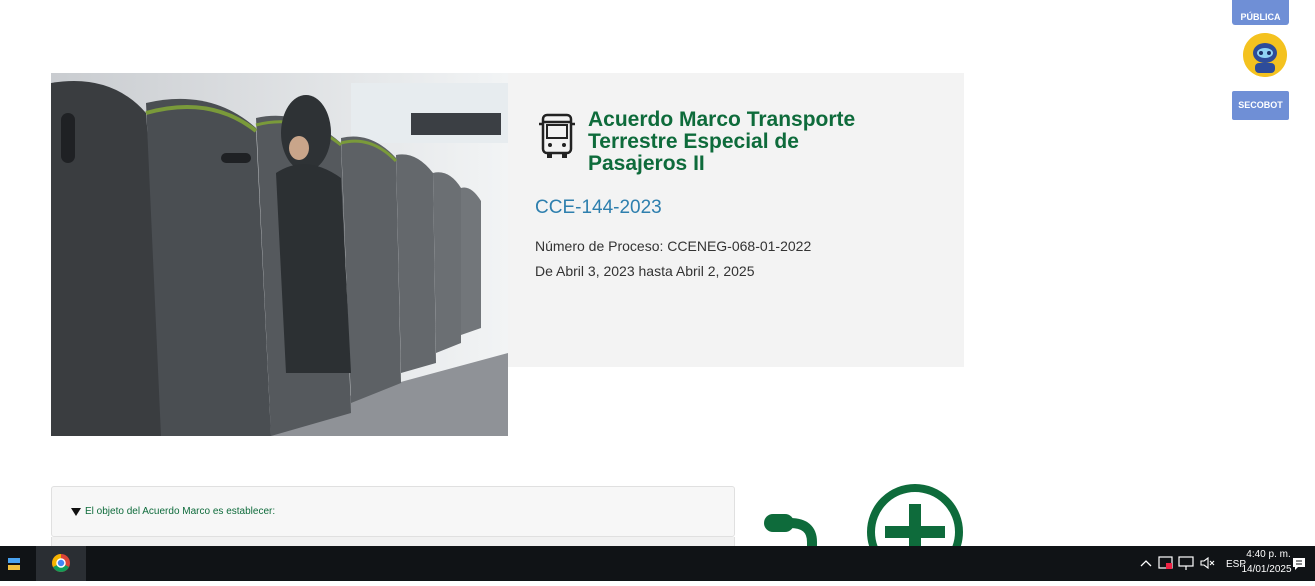 The image size is (1315, 586). What do you see at coordinates (722, 119) in the screenshot?
I see `title-line: Acuerdo Marco Transporte` at bounding box center [722, 119].